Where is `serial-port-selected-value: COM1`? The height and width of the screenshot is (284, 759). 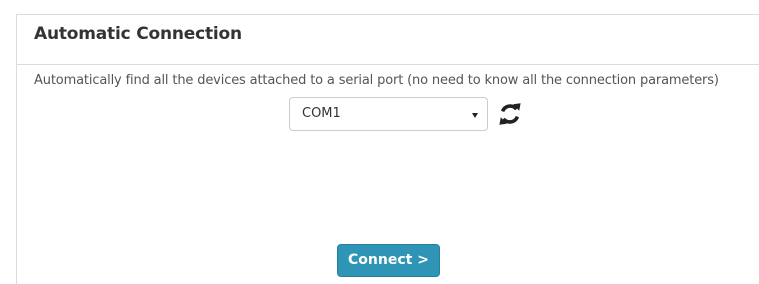 serial-port-selected-value: COM1 is located at coordinates (321, 113).